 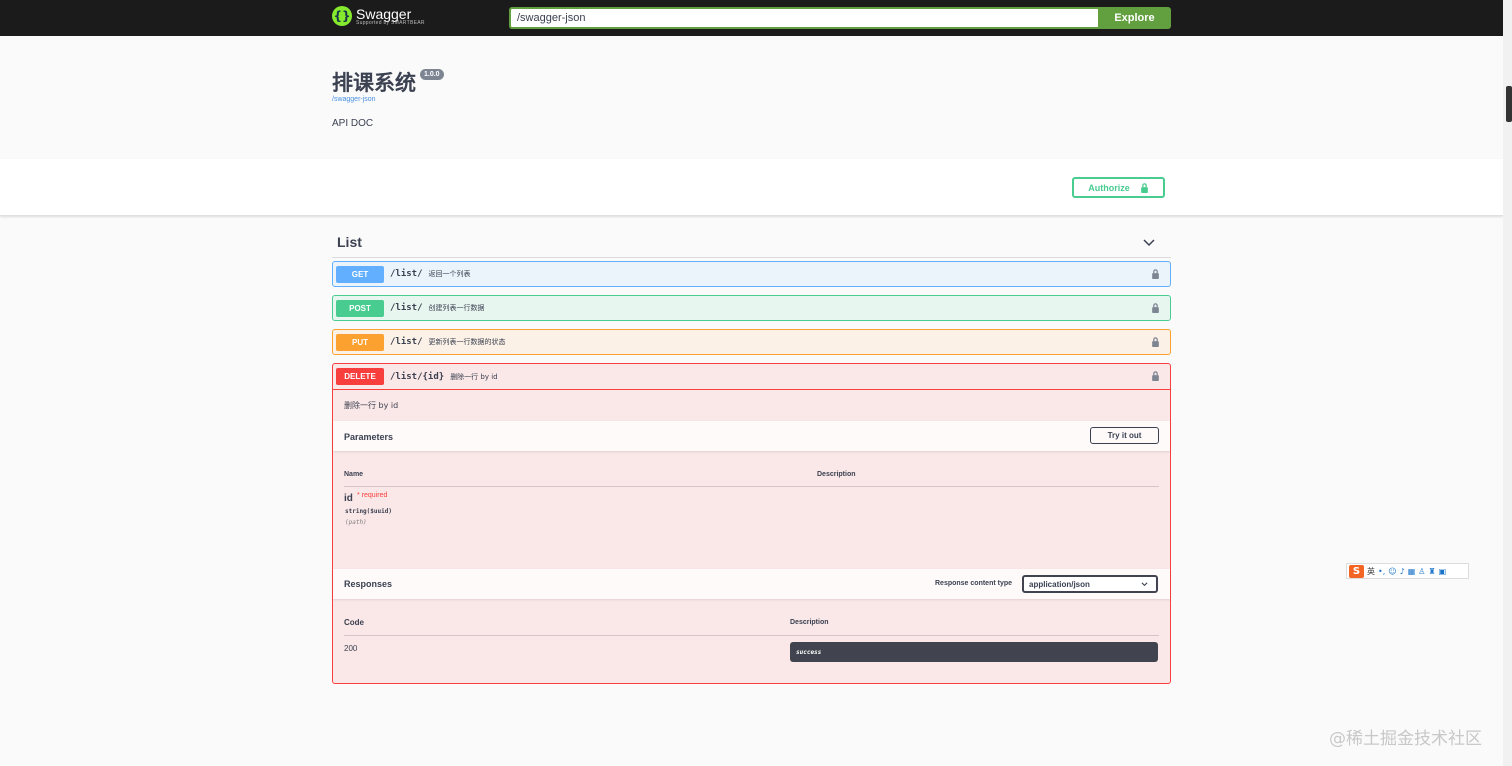 I want to click on spec-link: /swagger-json, so click(x=354, y=99).